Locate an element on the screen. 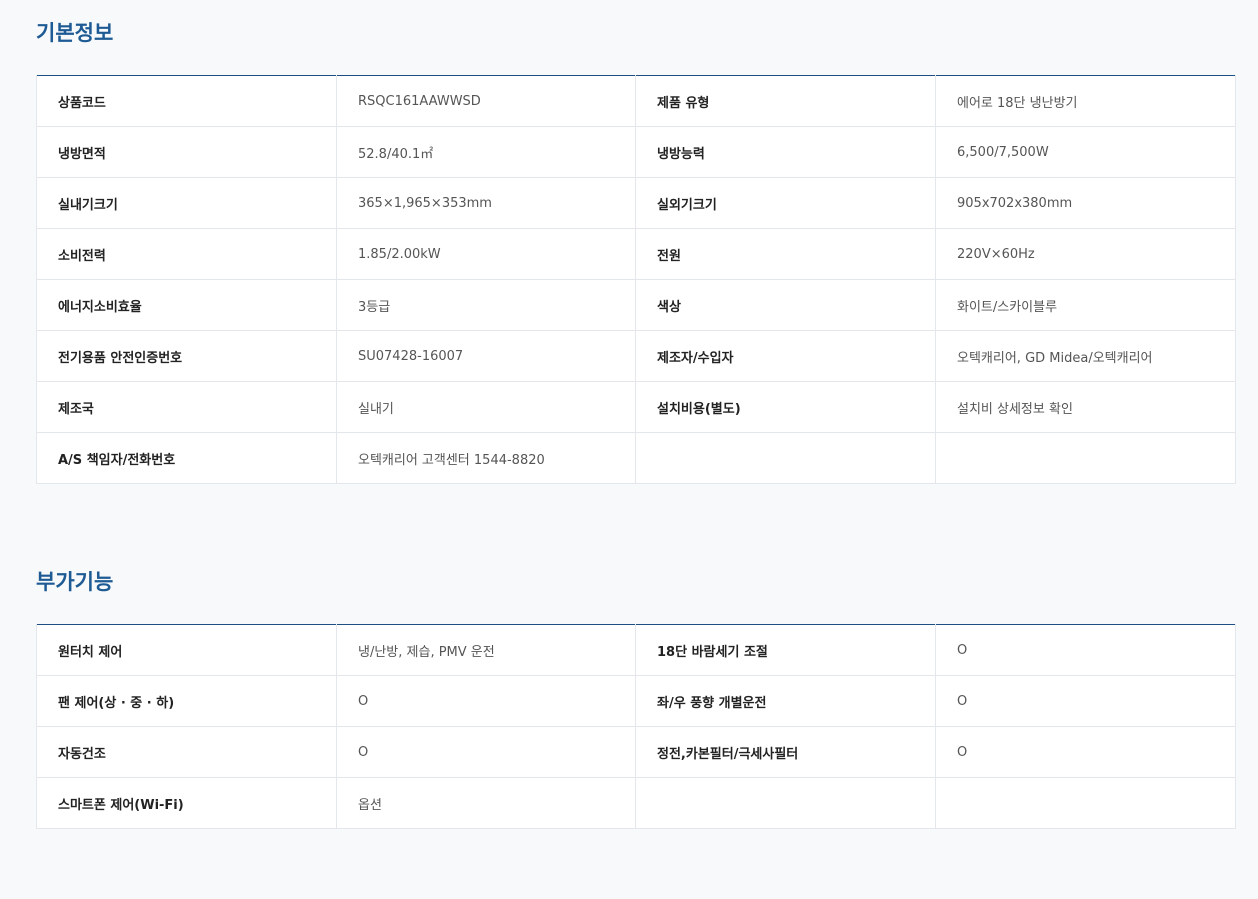  feature-label: 스마트폰 제어(Wi-Fi) is located at coordinates (186, 803).